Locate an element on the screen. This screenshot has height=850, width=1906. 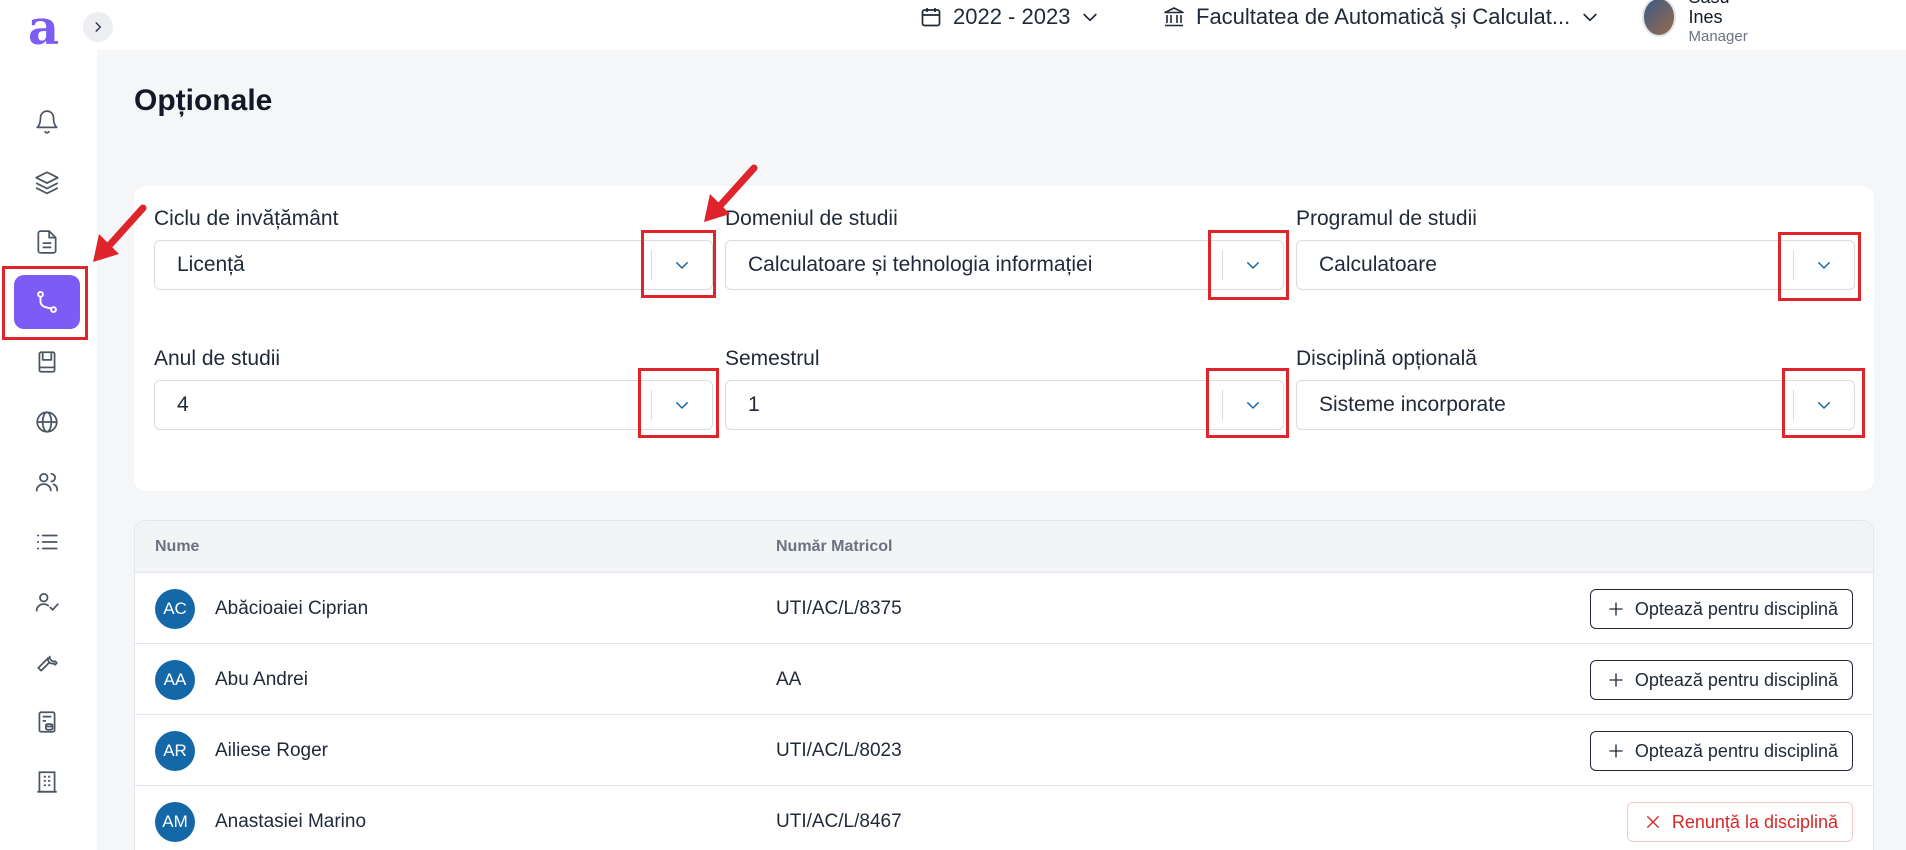
app-logo: a is located at coordinates (43, 28).